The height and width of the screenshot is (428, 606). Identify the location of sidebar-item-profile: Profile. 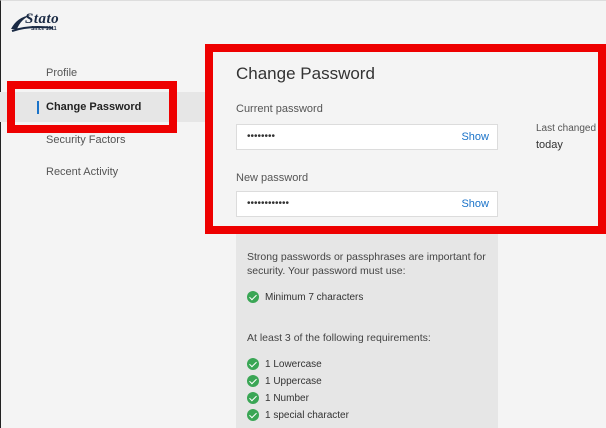
(105, 73).